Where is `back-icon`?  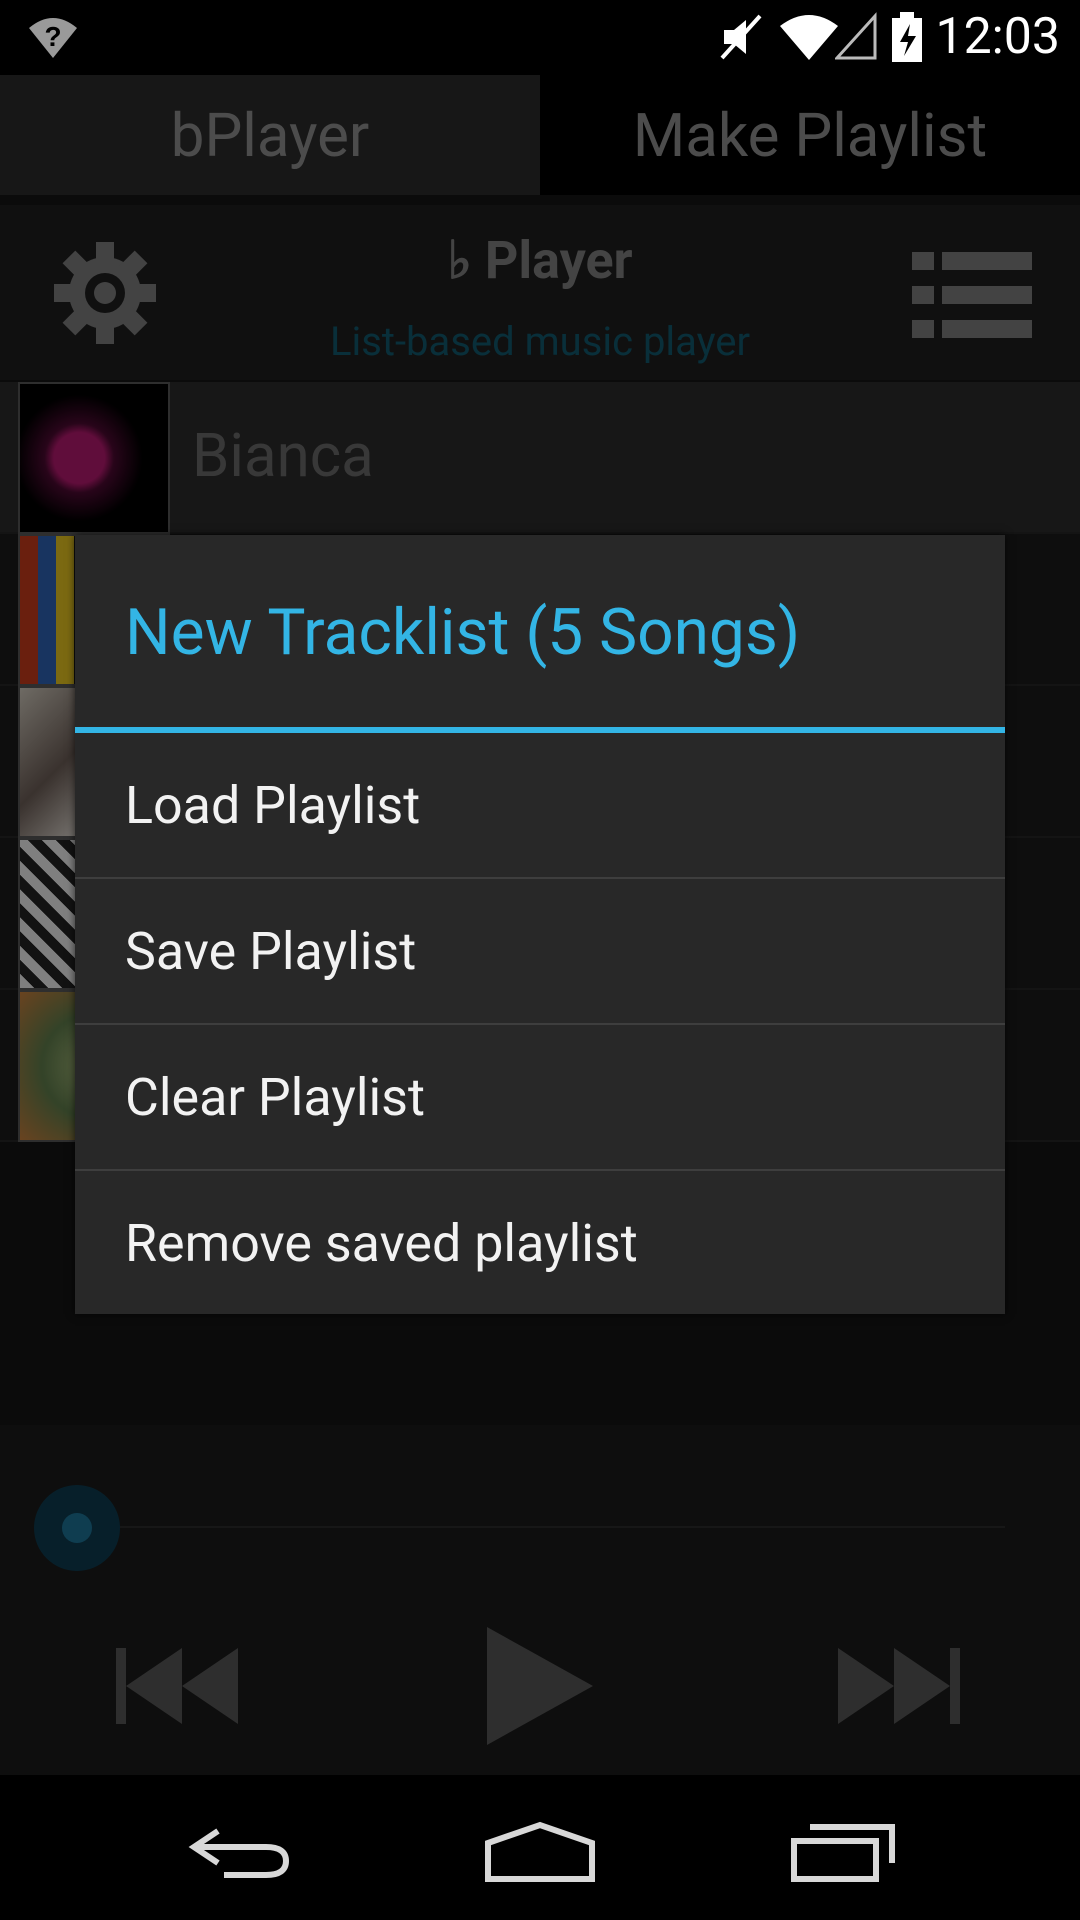
back-icon is located at coordinates (240, 1853).